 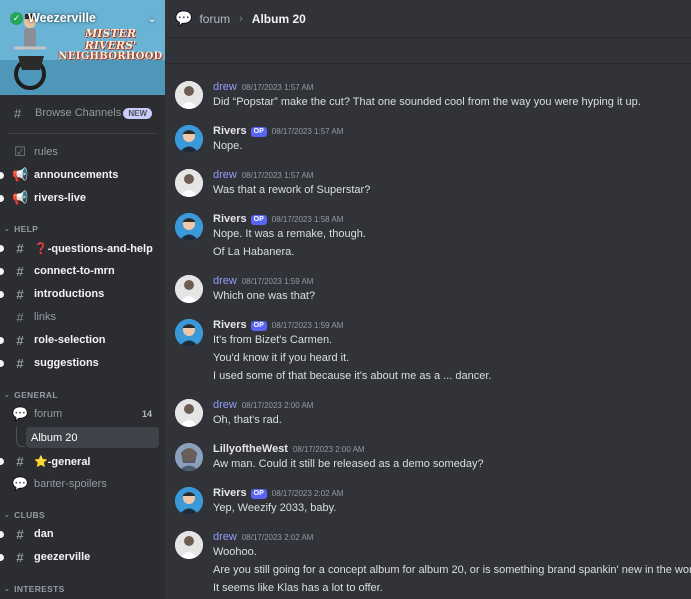 I want to click on message-header: drew 08/17/2023 1:59 AM, so click(x=263, y=281).